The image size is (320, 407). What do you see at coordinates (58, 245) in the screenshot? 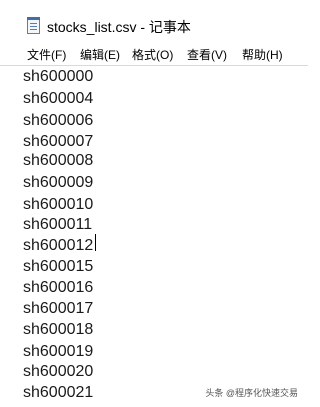
I see `text-line: sh600012` at bounding box center [58, 245].